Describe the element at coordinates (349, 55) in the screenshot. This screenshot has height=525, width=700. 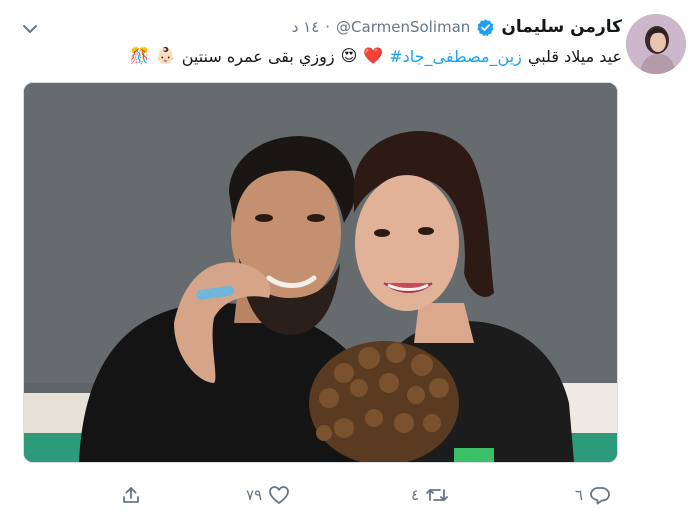
I see `heart-eyes-emoji: 😍` at that location.